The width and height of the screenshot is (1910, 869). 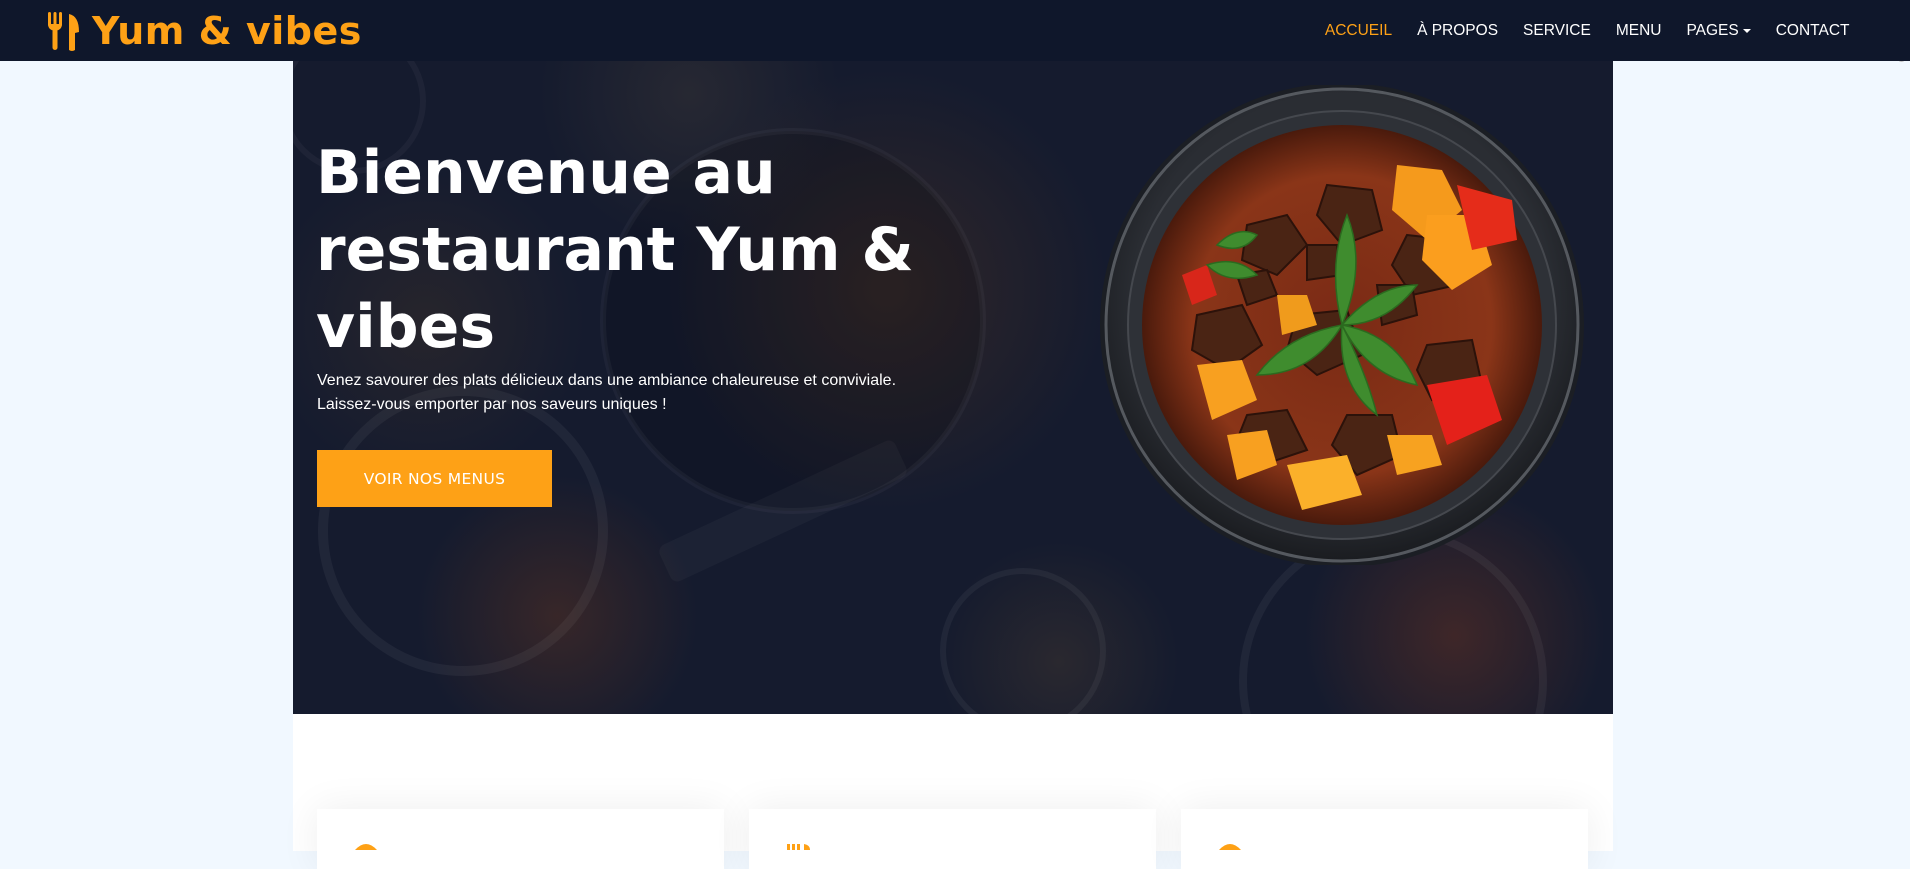 I want to click on nav-item-pages-label: PAGES, so click(x=1712, y=30).